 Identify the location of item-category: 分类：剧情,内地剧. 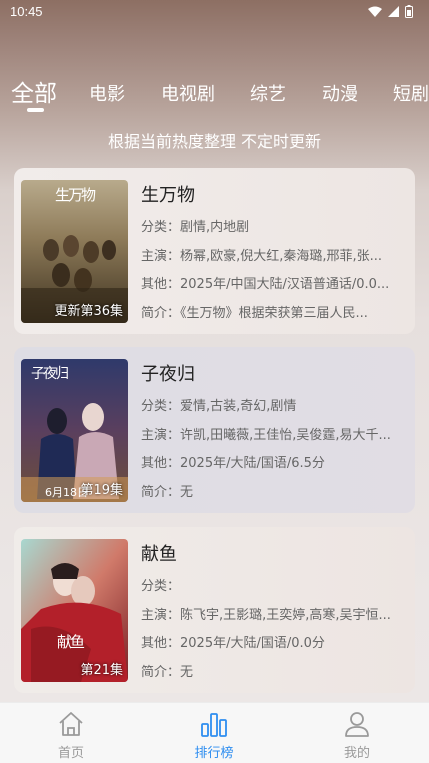
(195, 227).